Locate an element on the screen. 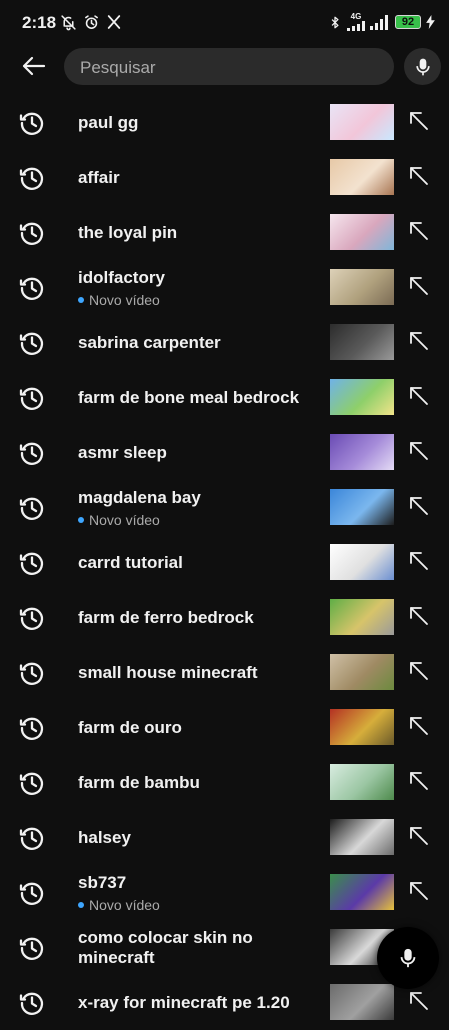 The height and width of the screenshot is (1030, 449). history-query: paul gg is located at coordinates (108, 122).